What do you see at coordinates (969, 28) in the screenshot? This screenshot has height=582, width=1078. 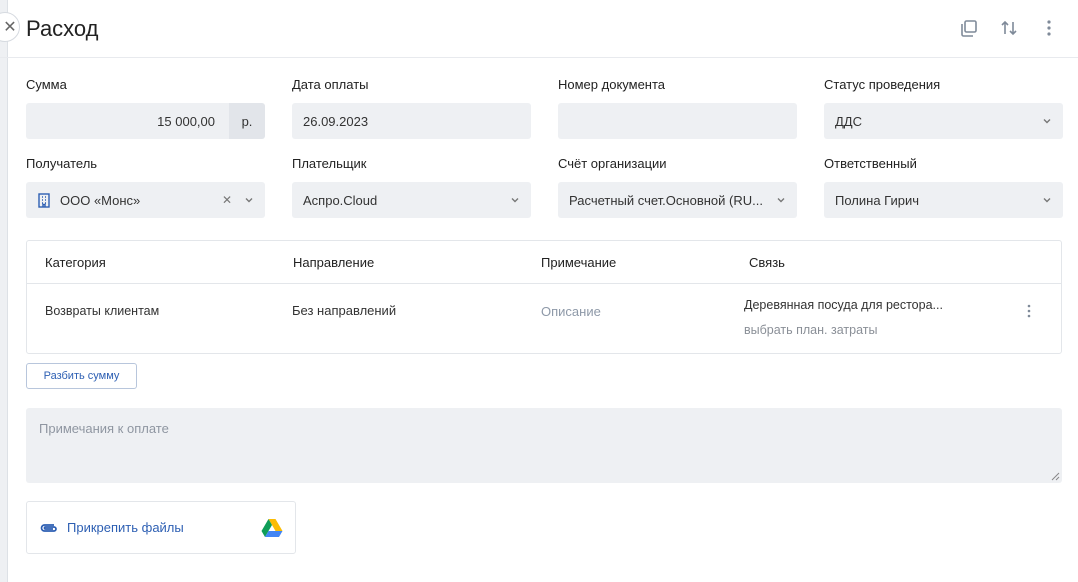 I see `copy-icon` at bounding box center [969, 28].